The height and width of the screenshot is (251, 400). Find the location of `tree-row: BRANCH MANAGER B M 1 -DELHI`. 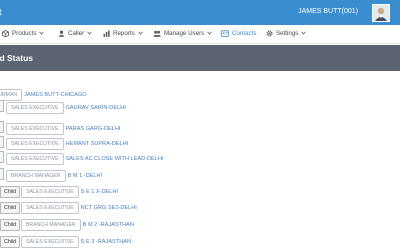

tree-row: BRANCH MANAGER B M 1 -DELHI is located at coordinates (54, 174).